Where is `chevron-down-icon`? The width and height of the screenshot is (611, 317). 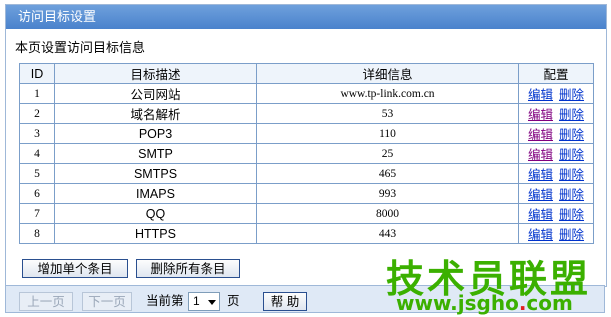 chevron-down-icon is located at coordinates (212, 302).